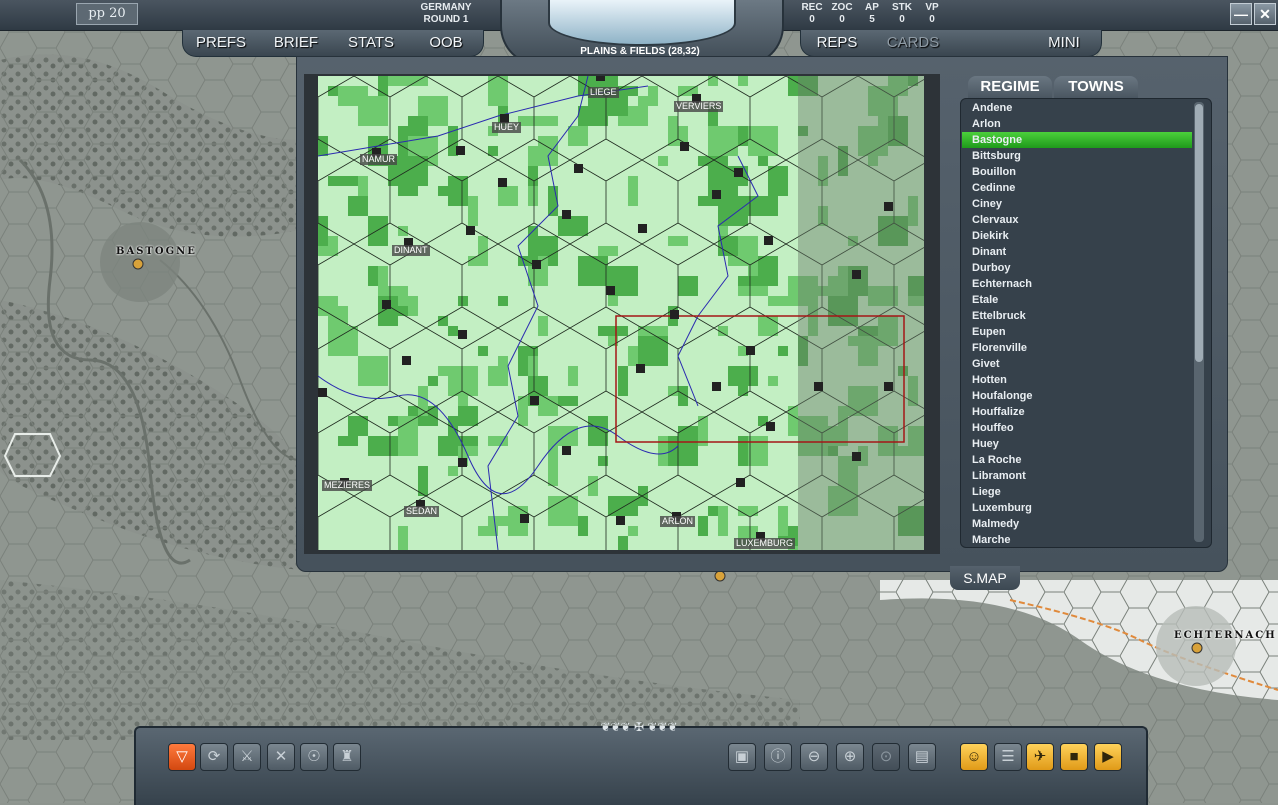 This screenshot has width=1278, height=805. What do you see at coordinates (814, 757) in the screenshot?
I see `zoom-out-icon: ⊖` at bounding box center [814, 757].